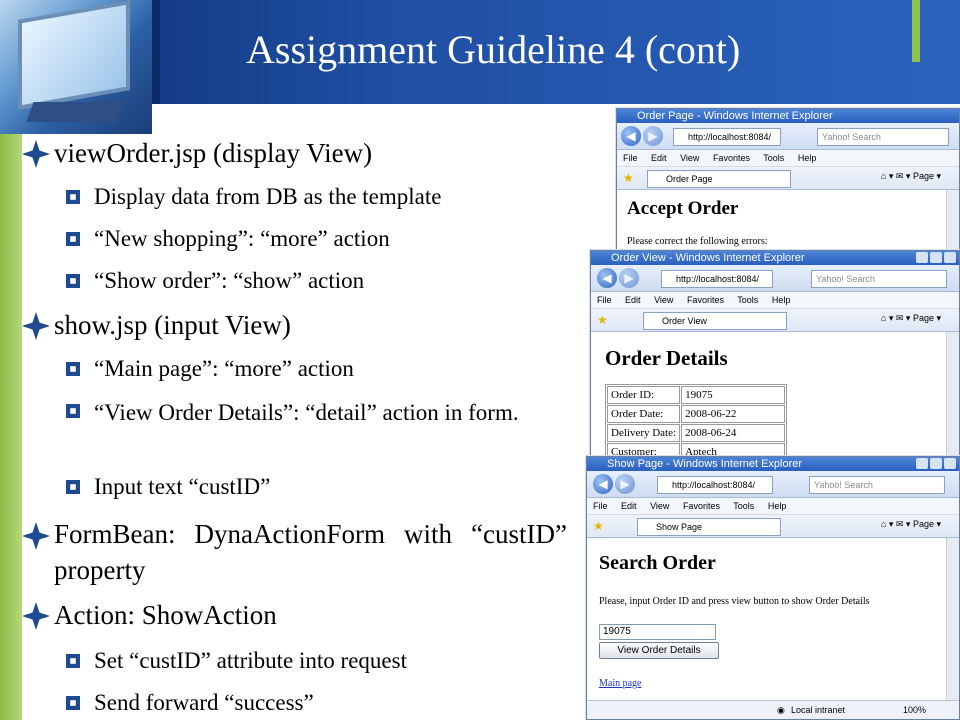 The height and width of the screenshot is (720, 960). I want to click on table-cell-label: Delivery Date:, so click(644, 433).